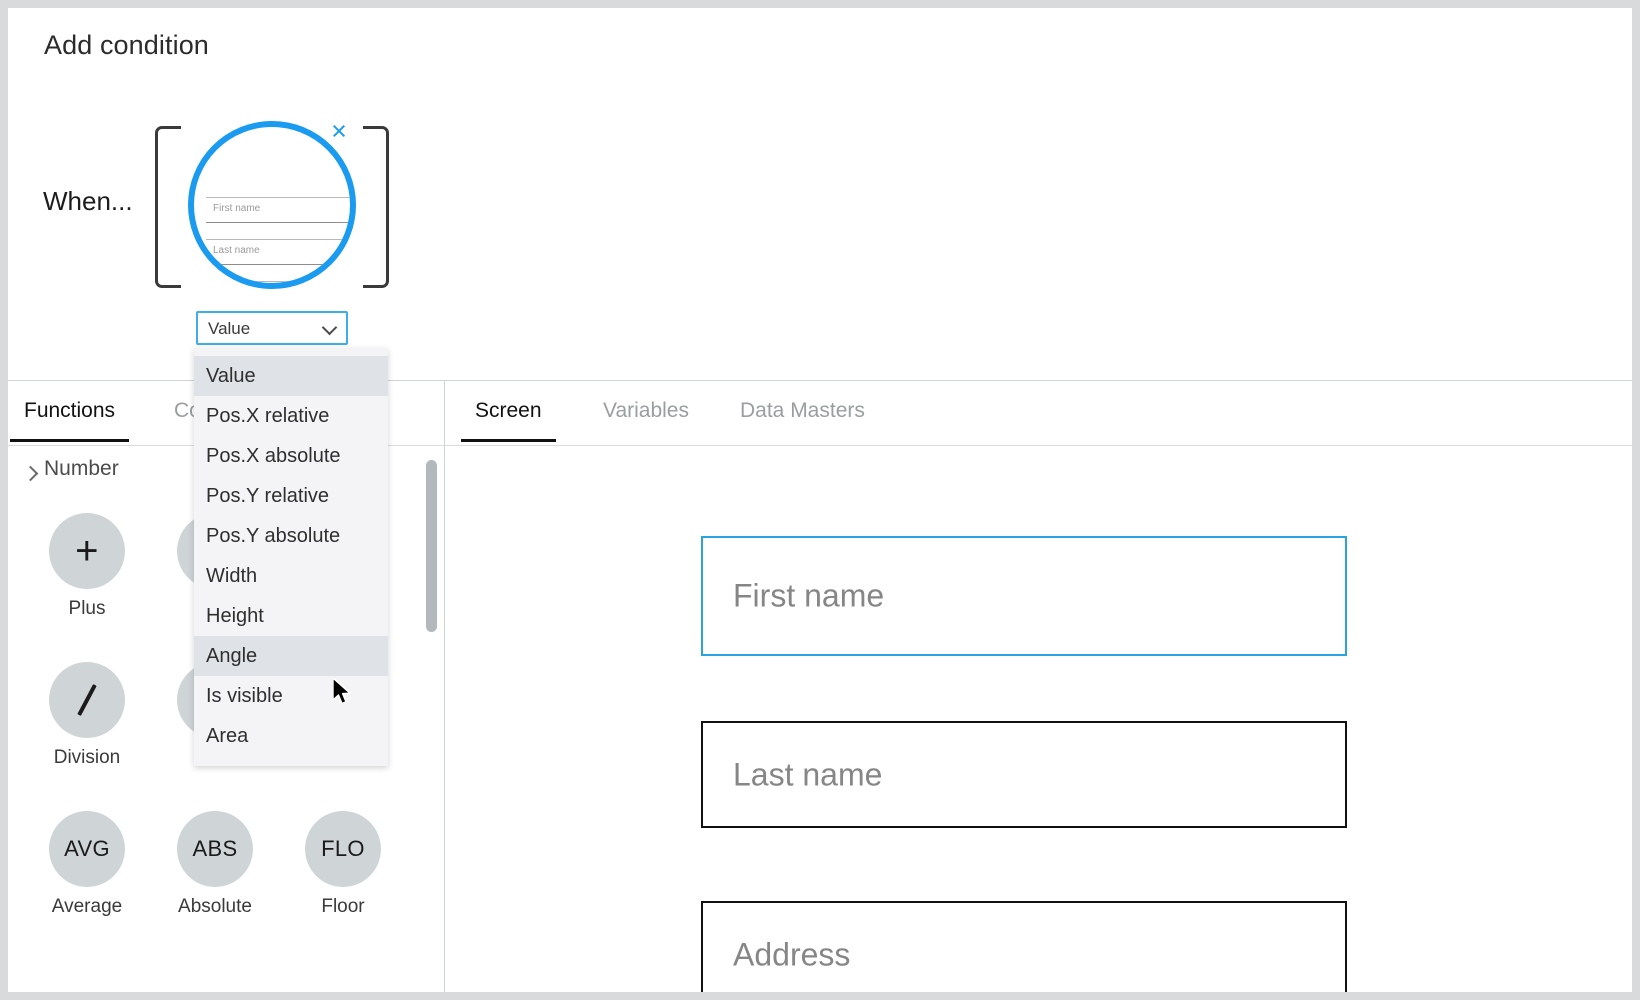  What do you see at coordinates (1038, 413) in the screenshot?
I see `screen-tabbar: Screen Variables Data Masters` at bounding box center [1038, 413].